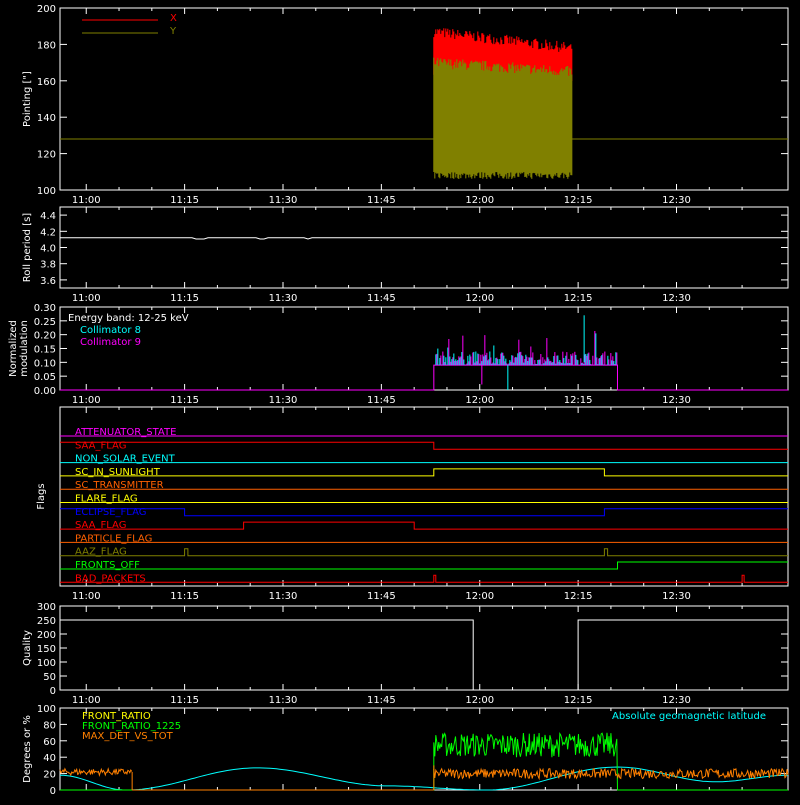  Describe the element at coordinates (27, 247) in the screenshot. I see `y-axis-label: Roll period [s]` at that location.